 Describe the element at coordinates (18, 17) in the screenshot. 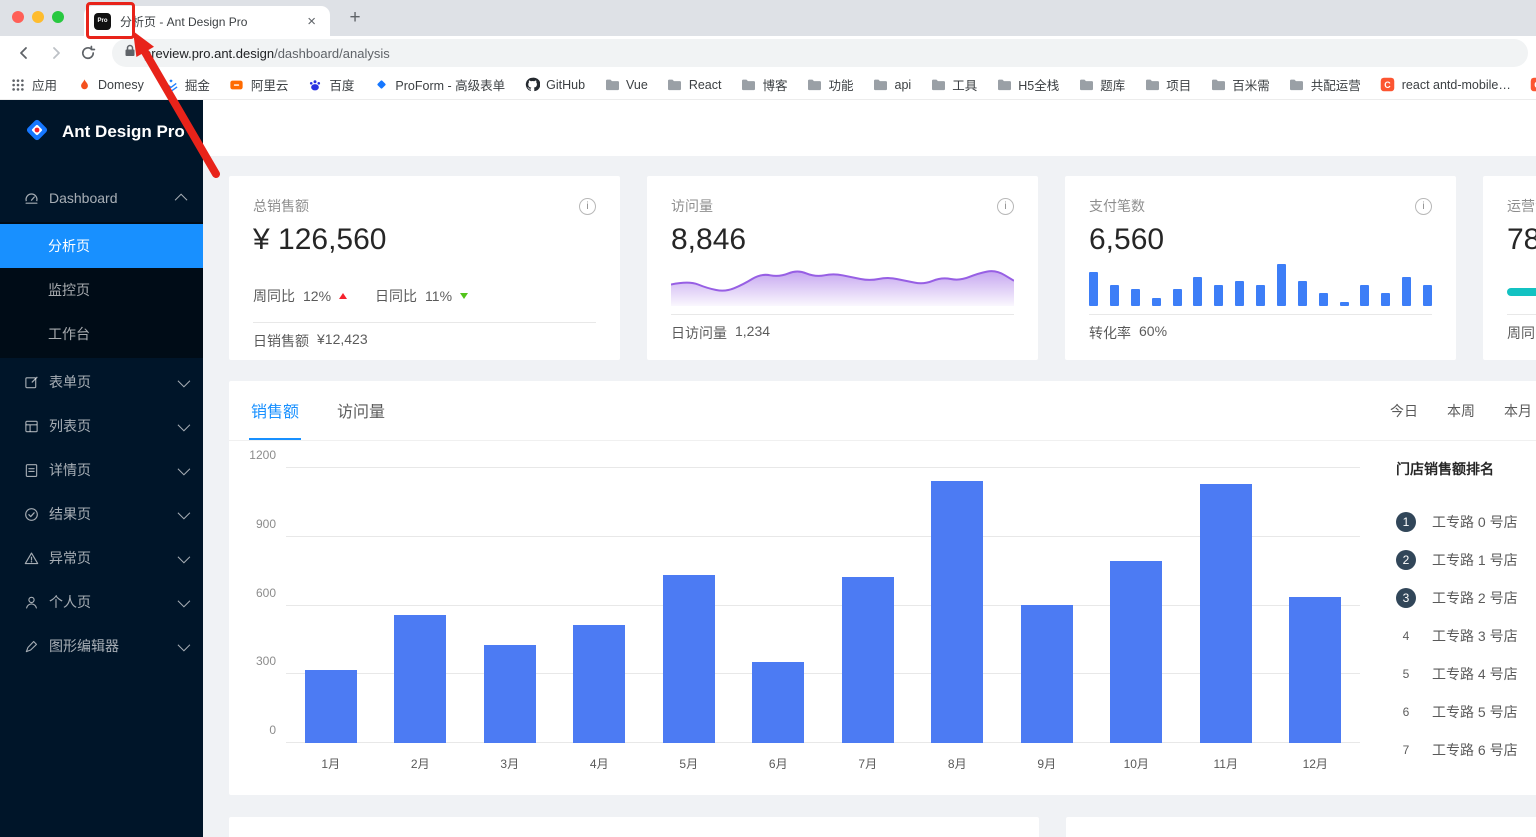

I see `close-window-button` at that location.